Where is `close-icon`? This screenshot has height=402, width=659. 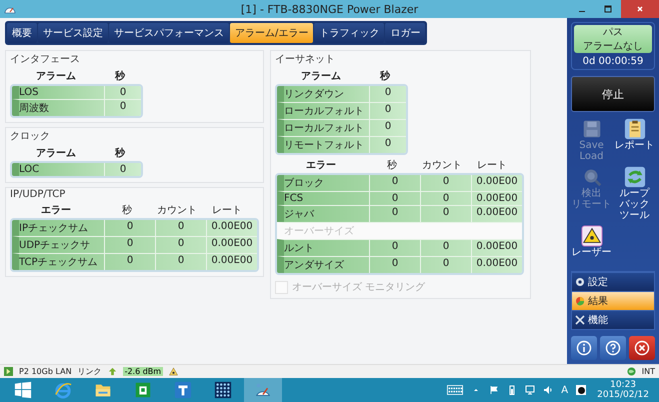 close-icon is located at coordinates (640, 9).